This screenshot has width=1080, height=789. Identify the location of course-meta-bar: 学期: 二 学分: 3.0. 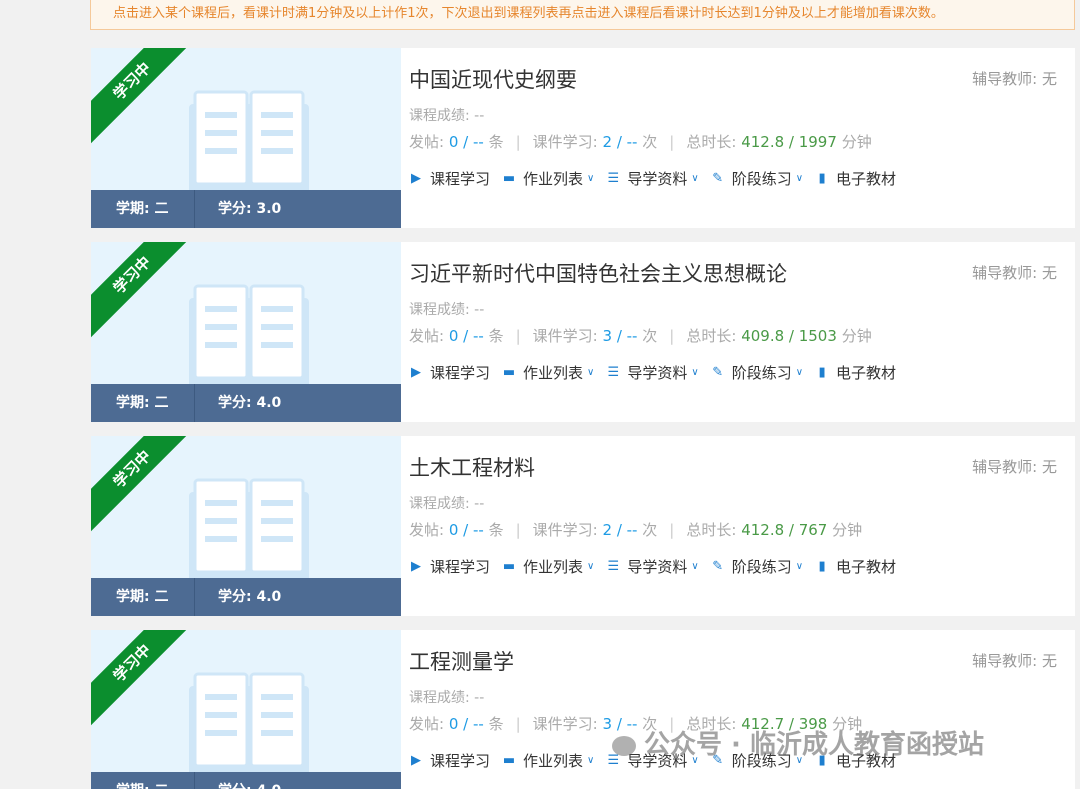
(246, 209).